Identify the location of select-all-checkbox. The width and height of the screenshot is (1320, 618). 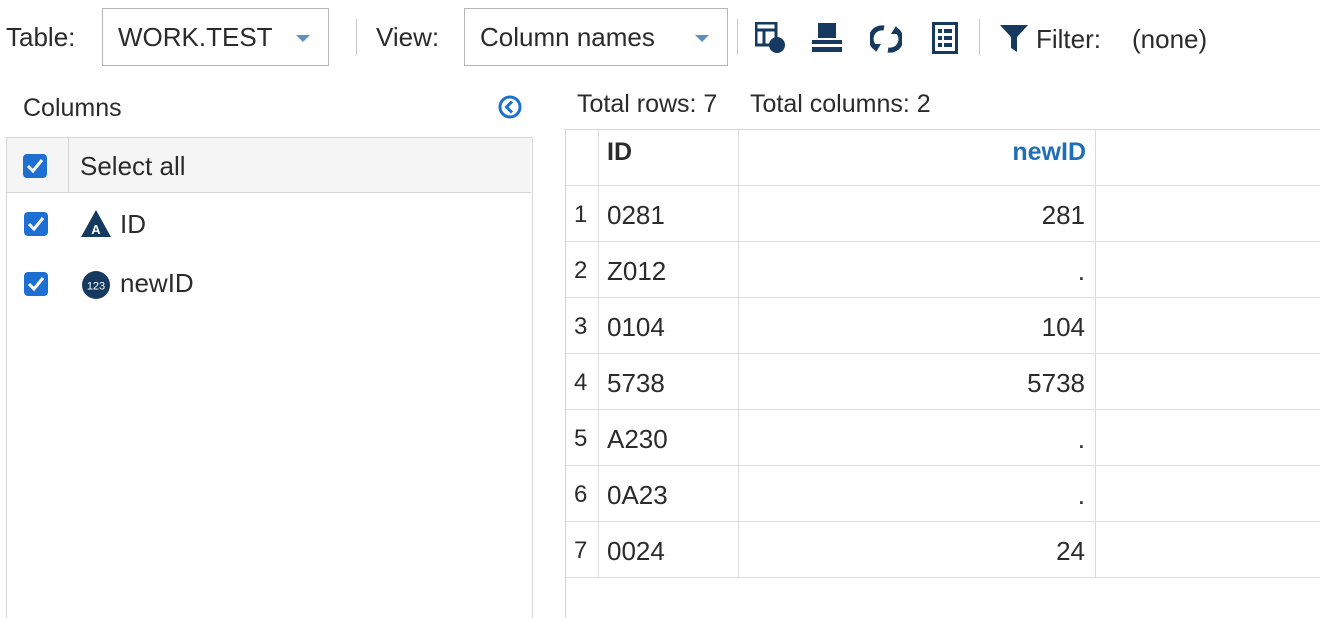
(35, 166).